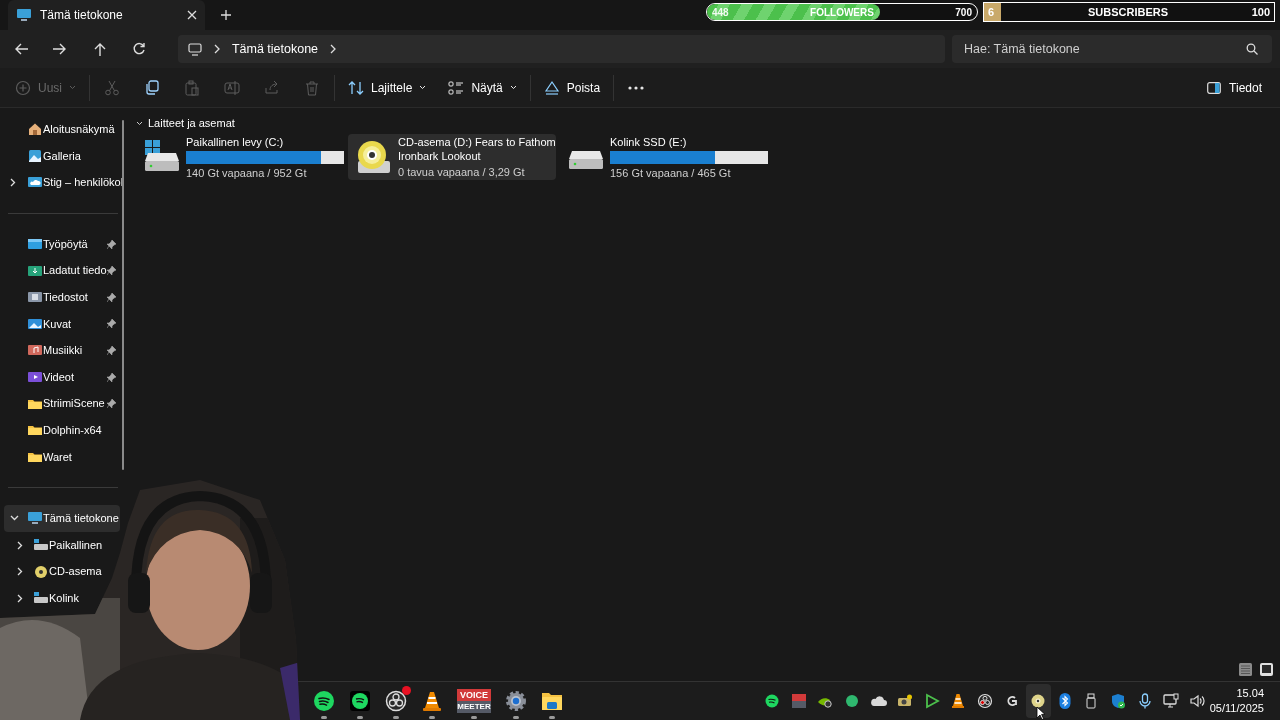 The height and width of the screenshot is (720, 1280). Describe the element at coordinates (561, 49) in the screenshot. I see `address-bar: Tämä tietokone` at that location.